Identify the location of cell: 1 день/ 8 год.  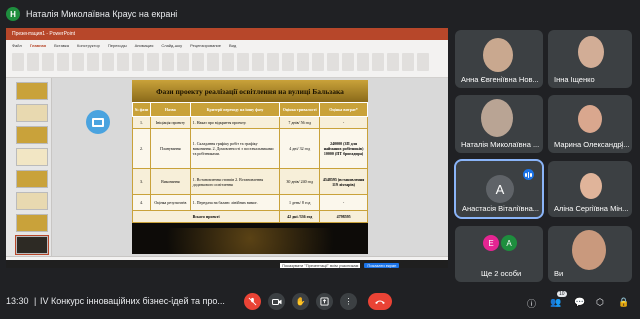
(300, 202).